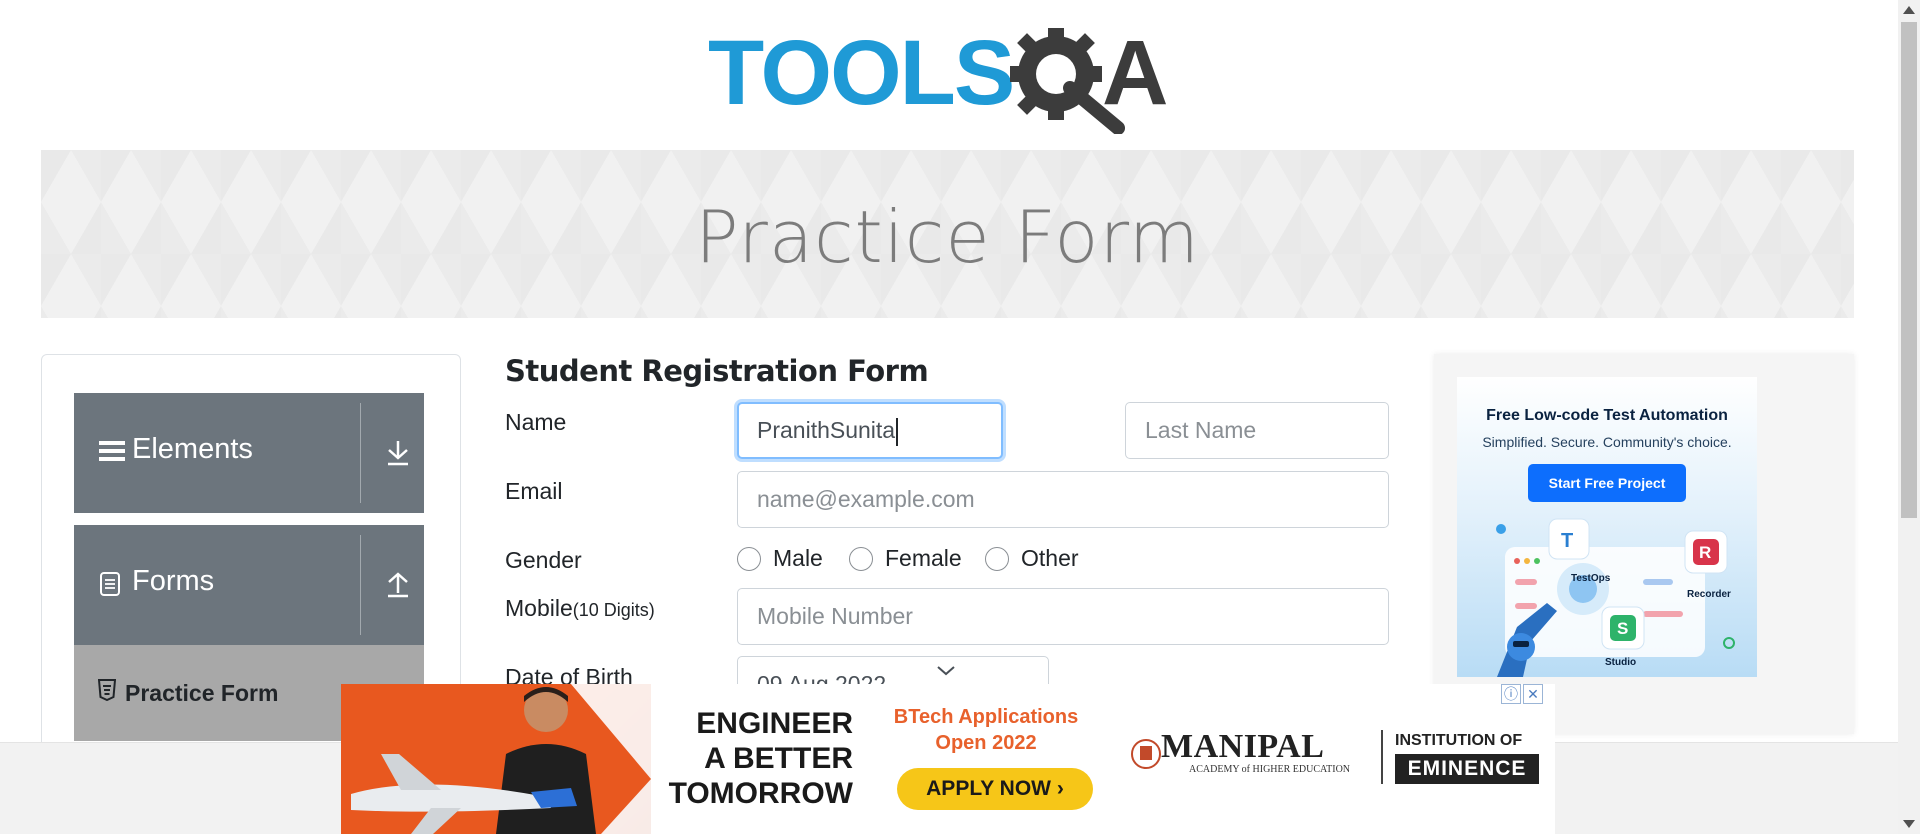 This screenshot has height=834, width=1920. Describe the element at coordinates (1063, 616) in the screenshot. I see `mobile-input: Mobile Number` at that location.